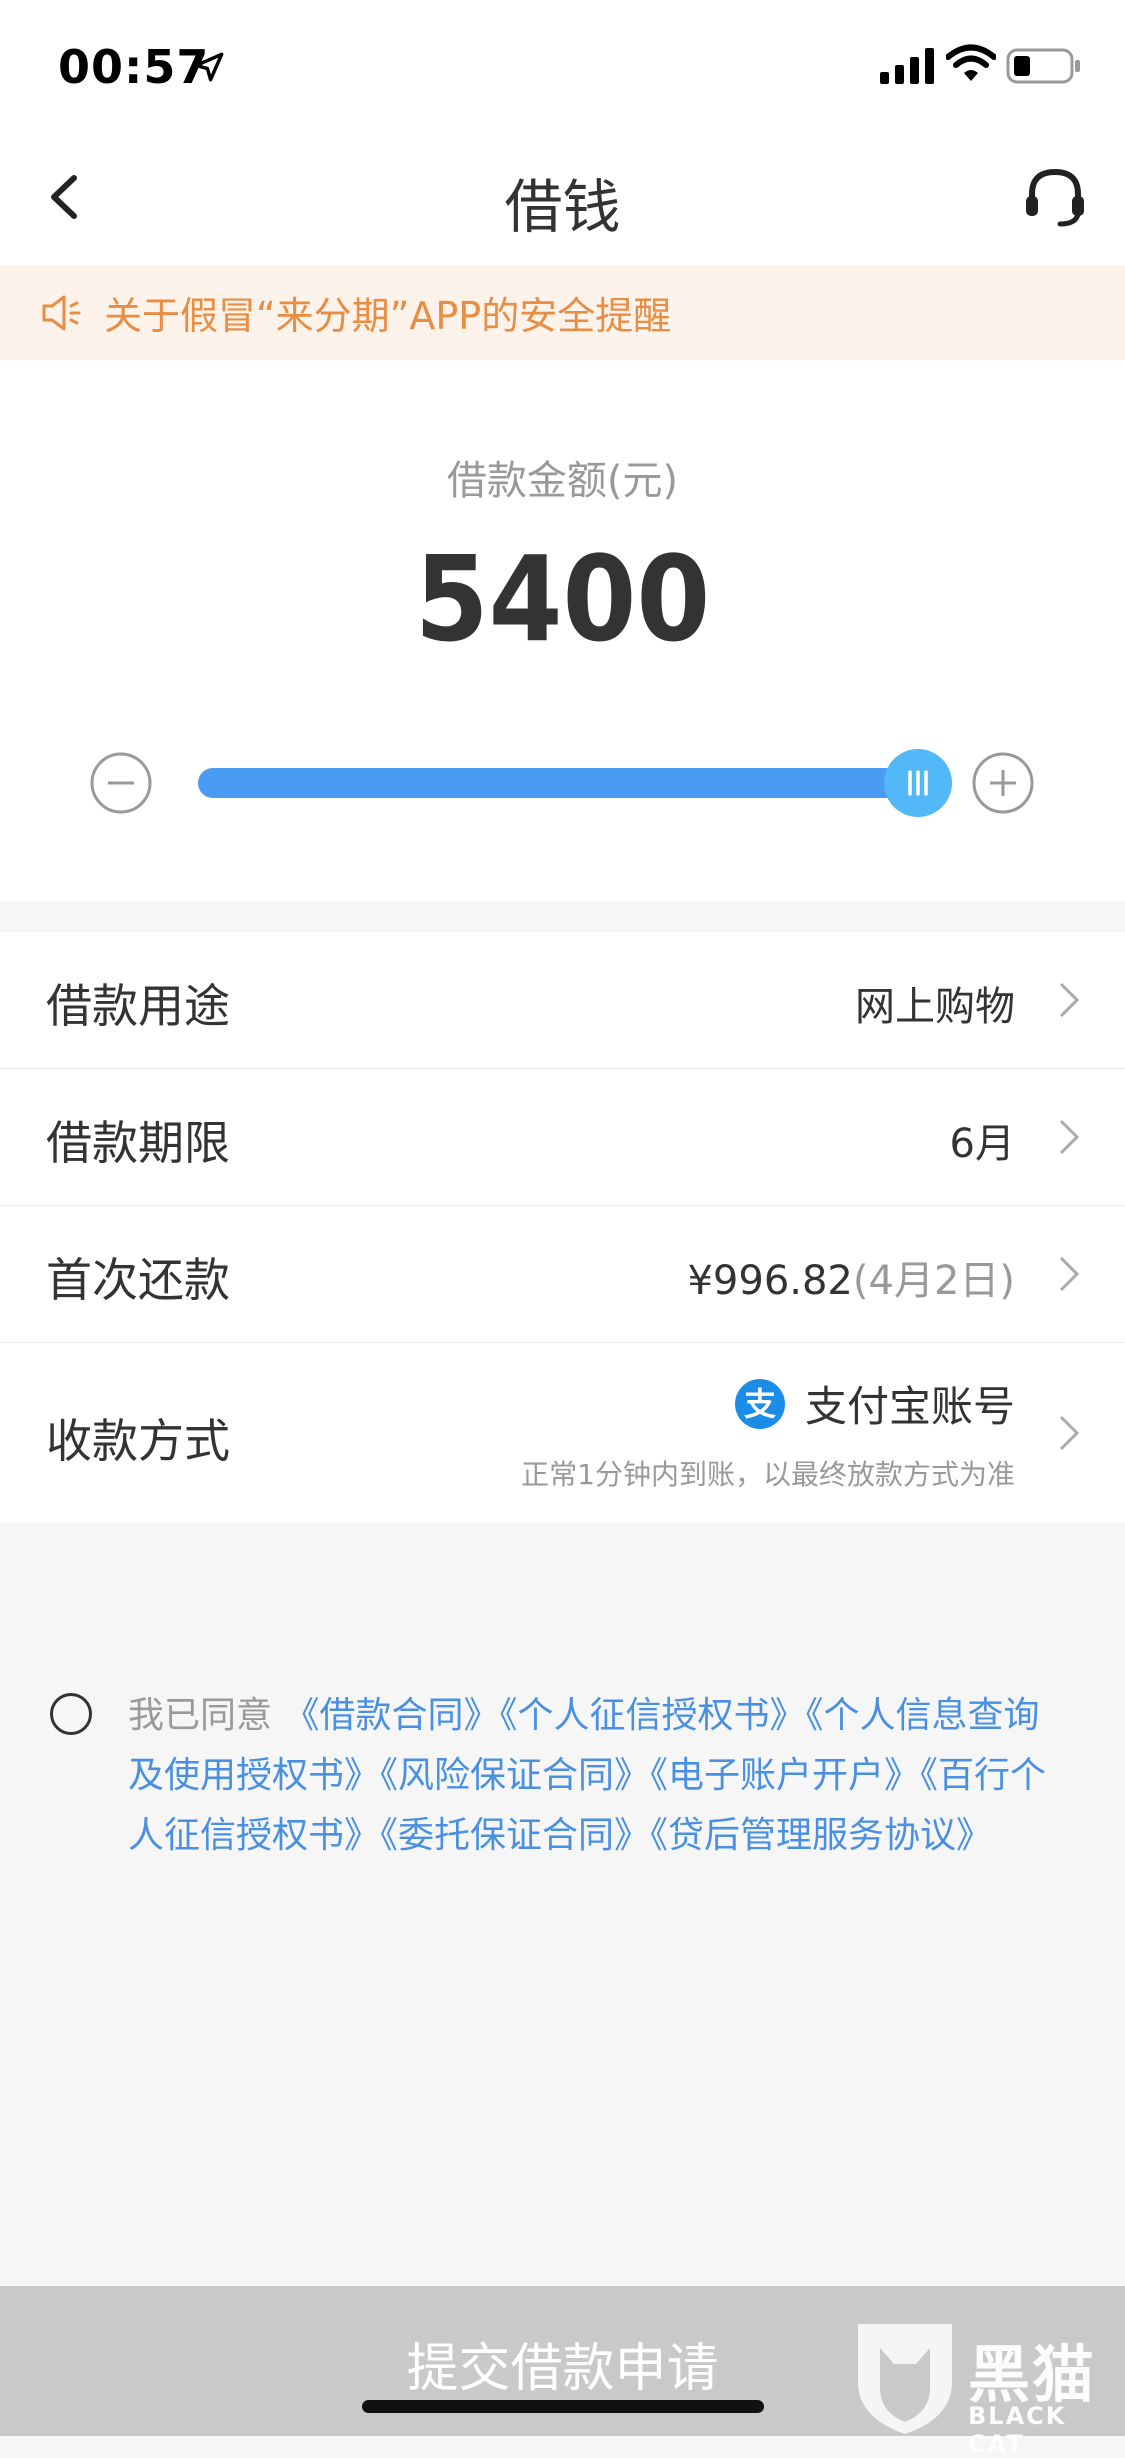 The image size is (1125, 2458). Describe the element at coordinates (768, 1474) in the screenshot. I see `receive-note: 正常1分钟内到账，以最终放款方式为准` at that location.